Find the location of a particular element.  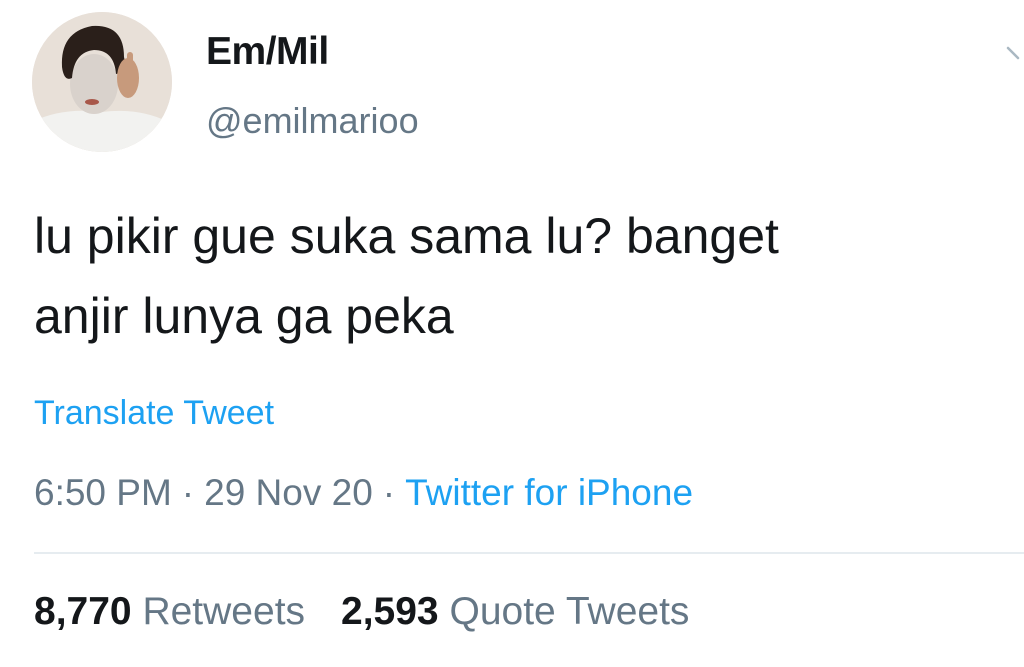

divider is located at coordinates (529, 553).